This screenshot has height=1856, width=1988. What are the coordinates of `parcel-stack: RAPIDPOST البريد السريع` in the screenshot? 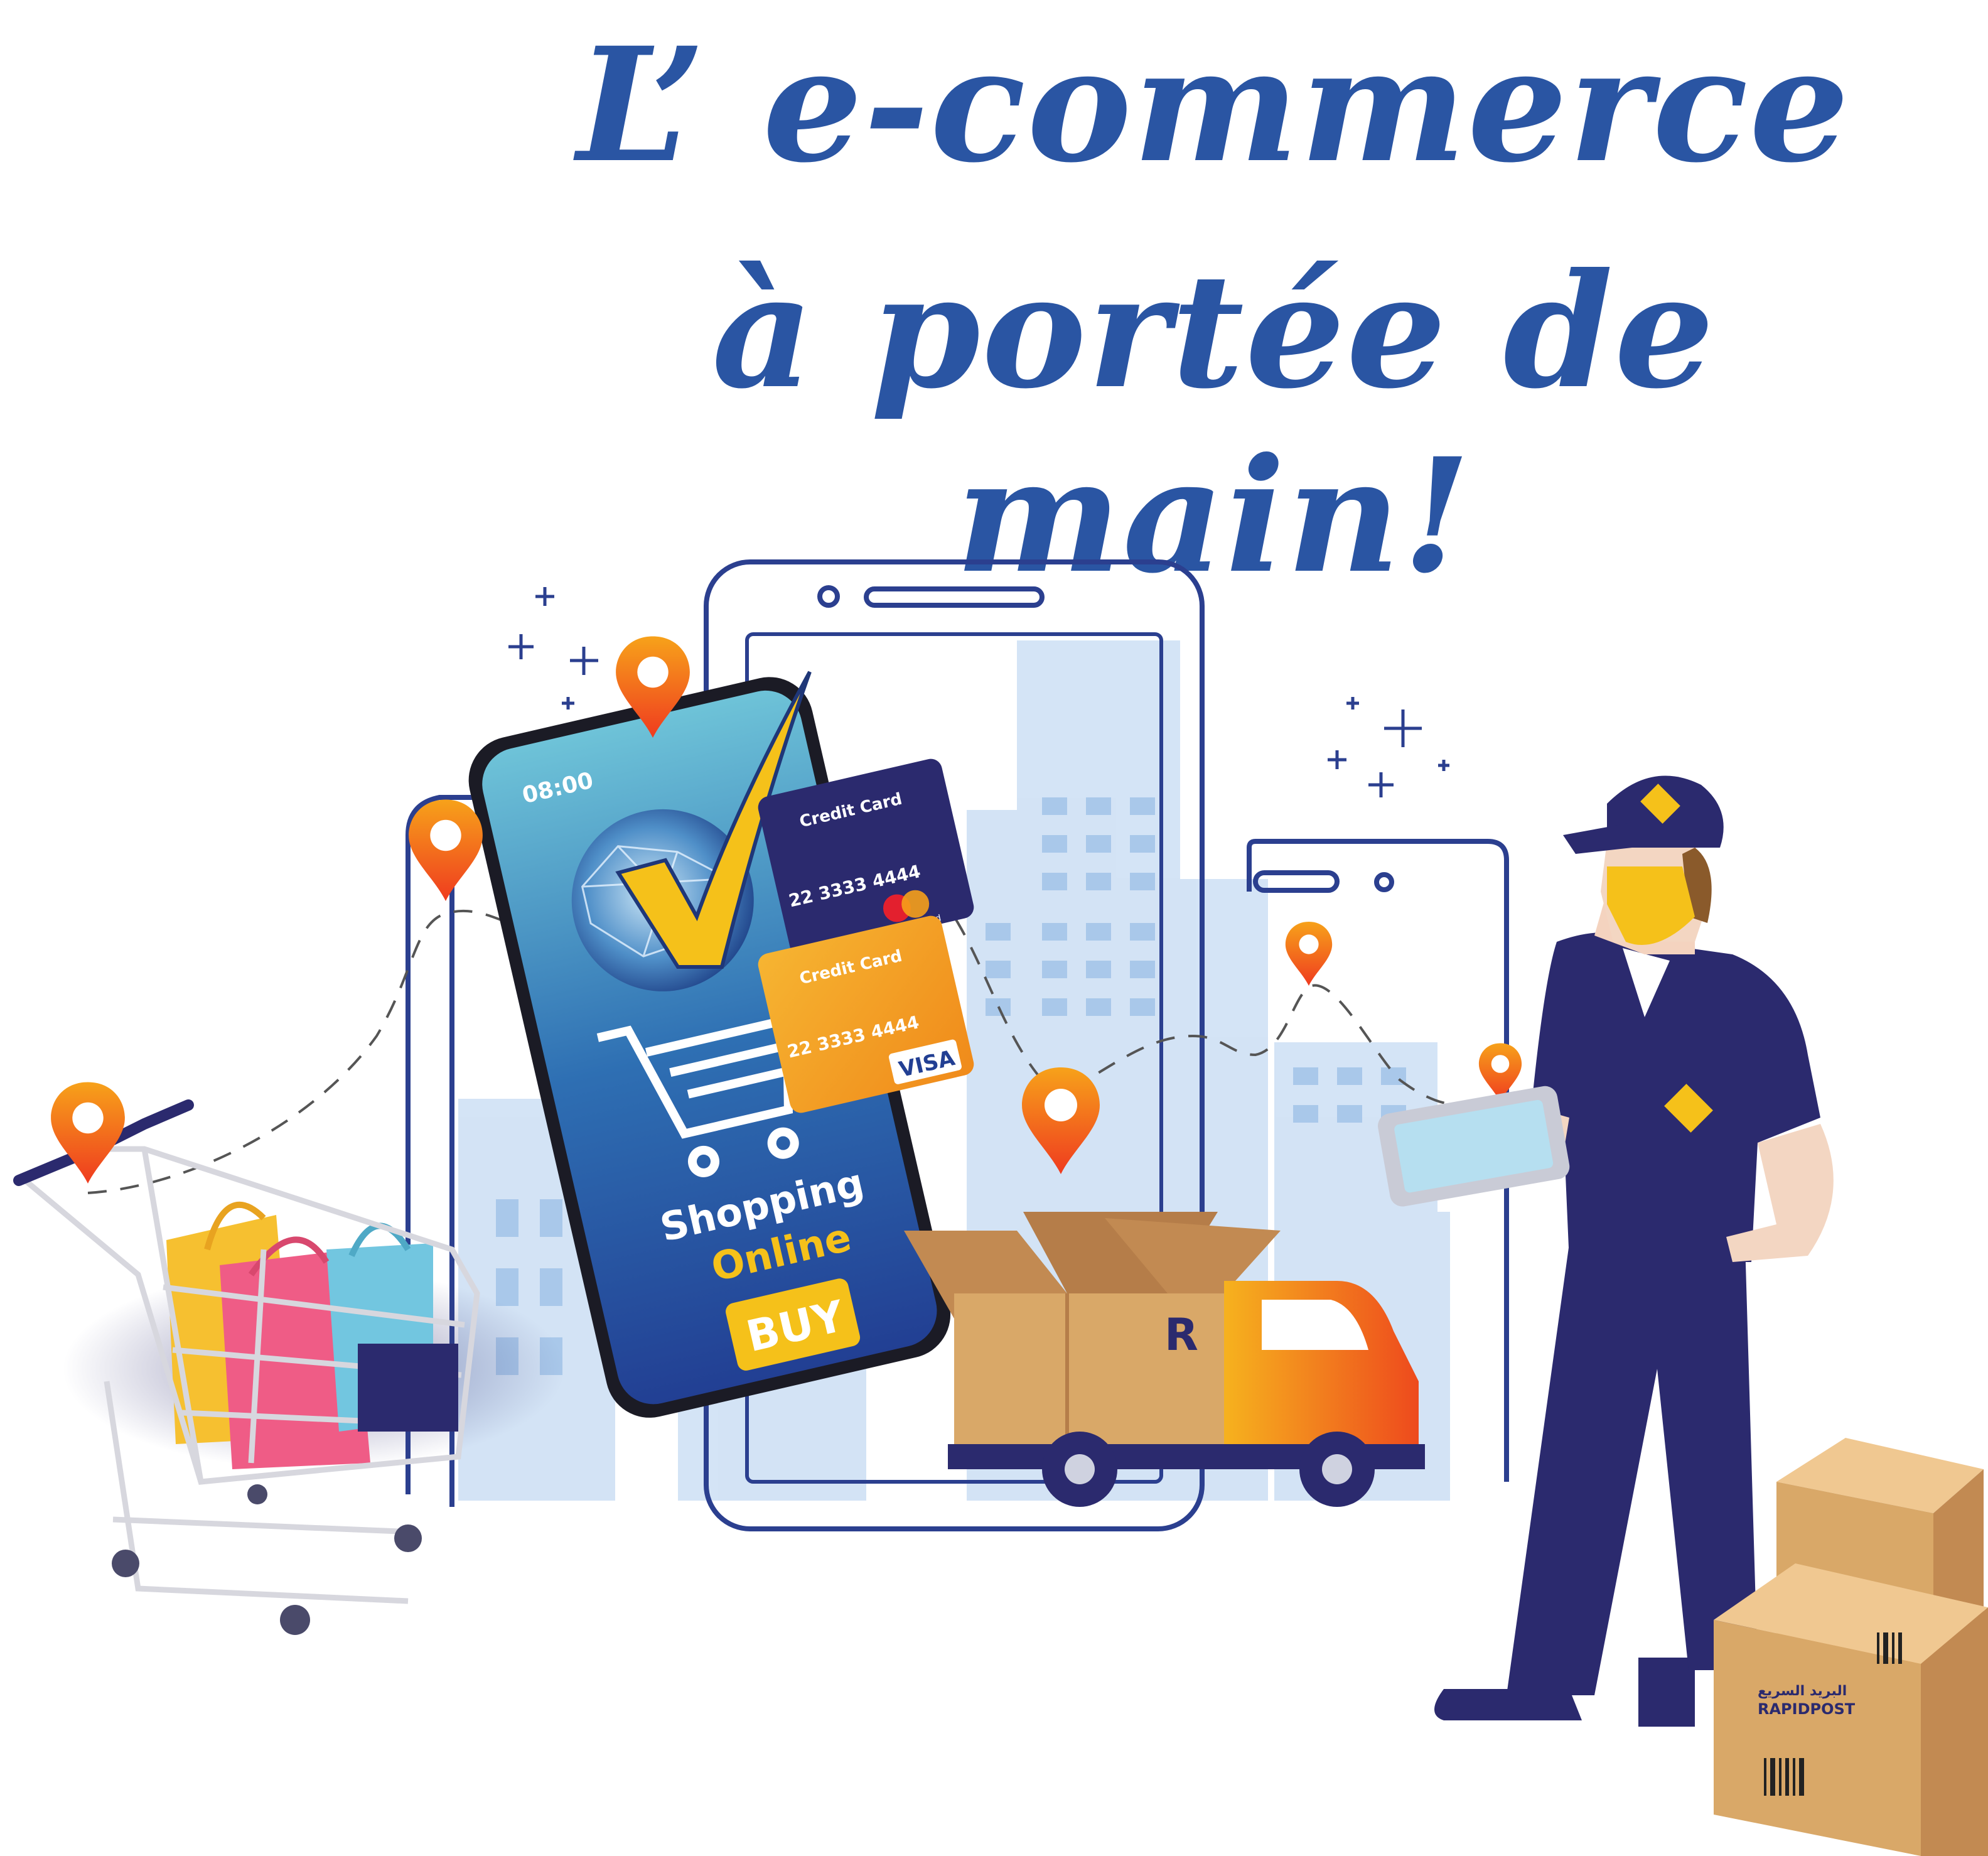 It's located at (1851, 1647).